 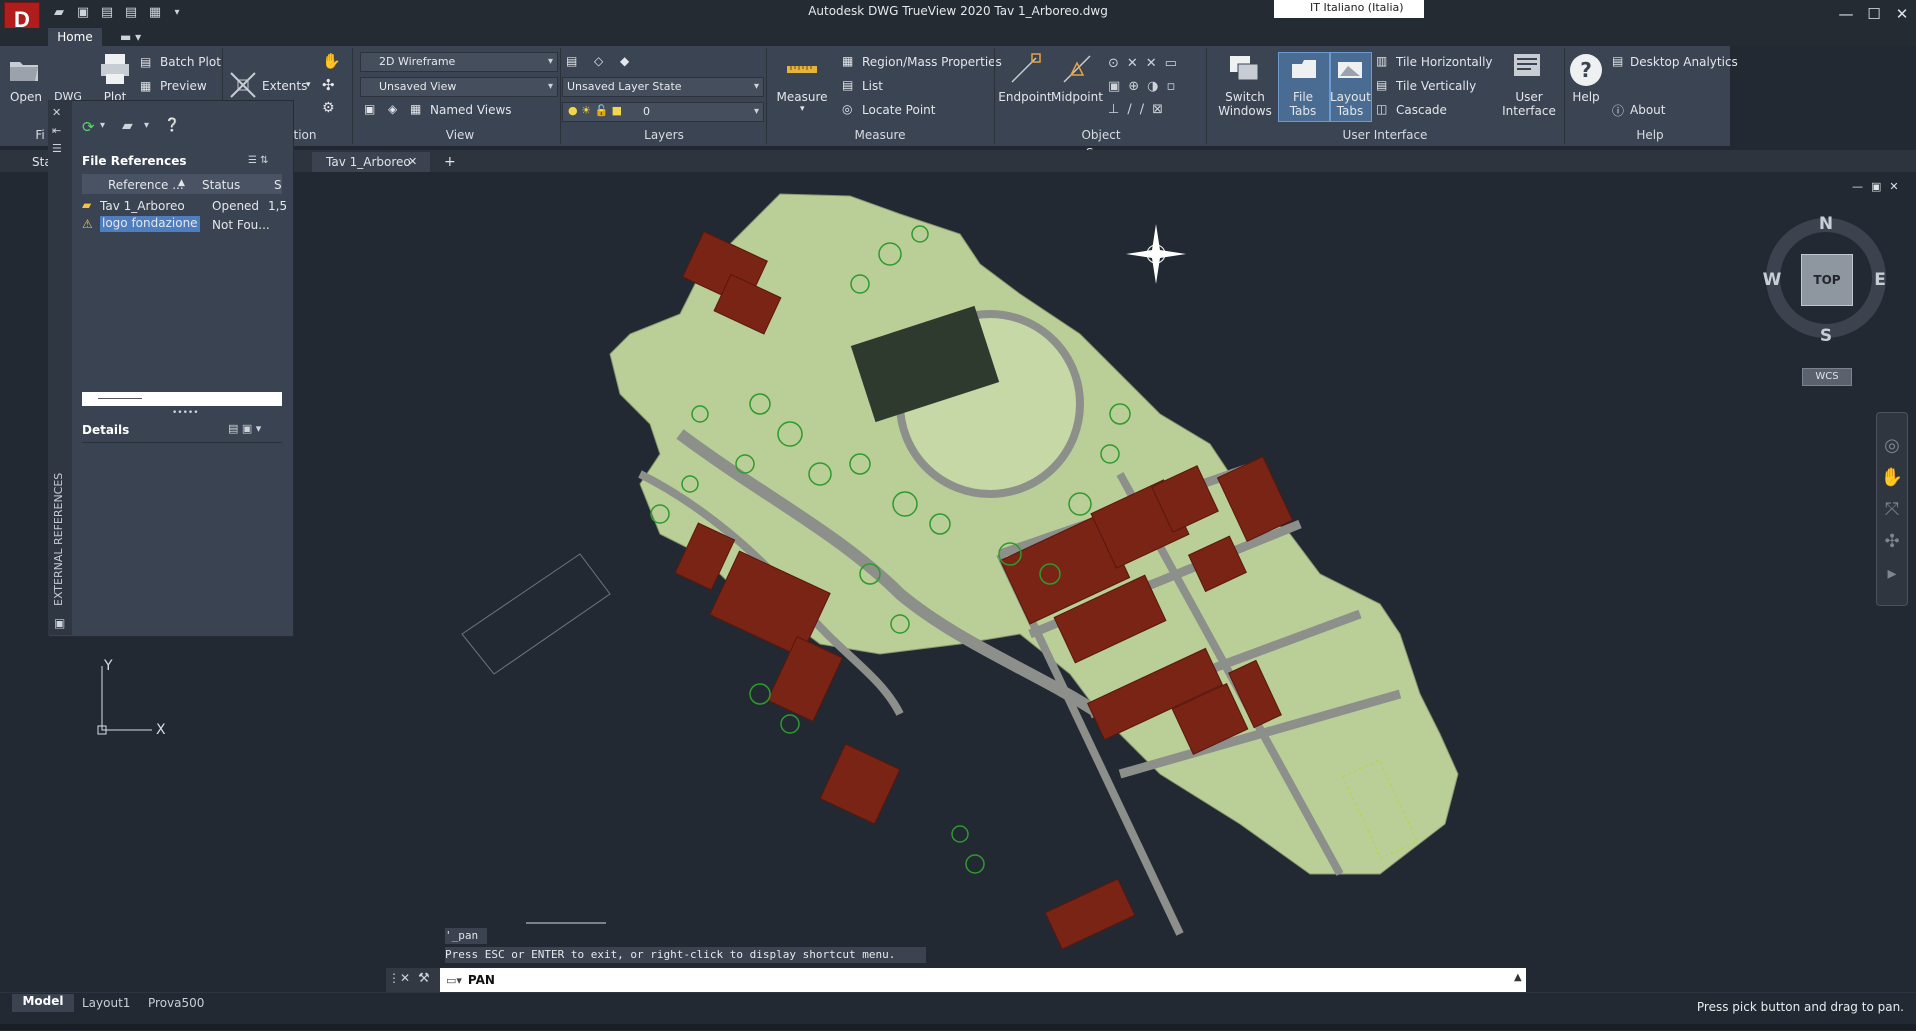 I want to click on ucs-x-label: X, so click(x=161, y=730).